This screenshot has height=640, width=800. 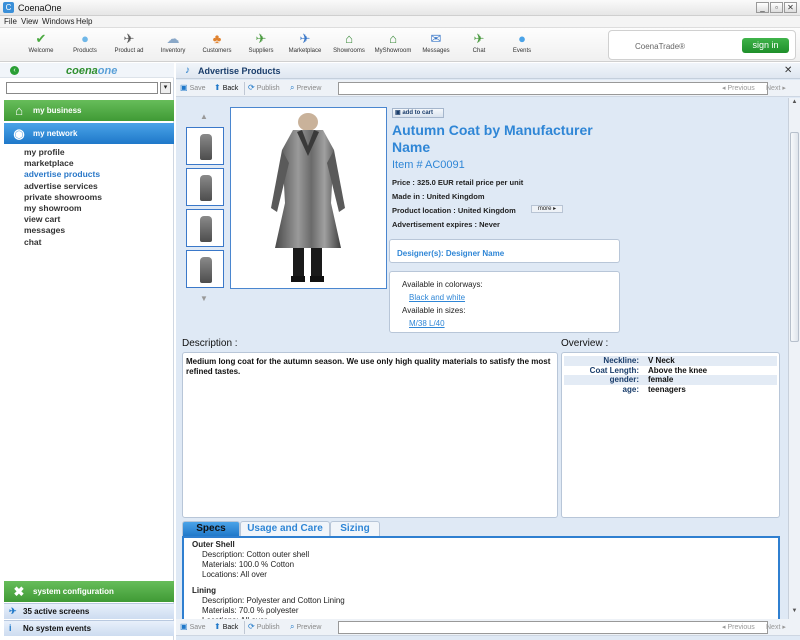 I want to click on next-button: Next ▸, so click(x=776, y=88).